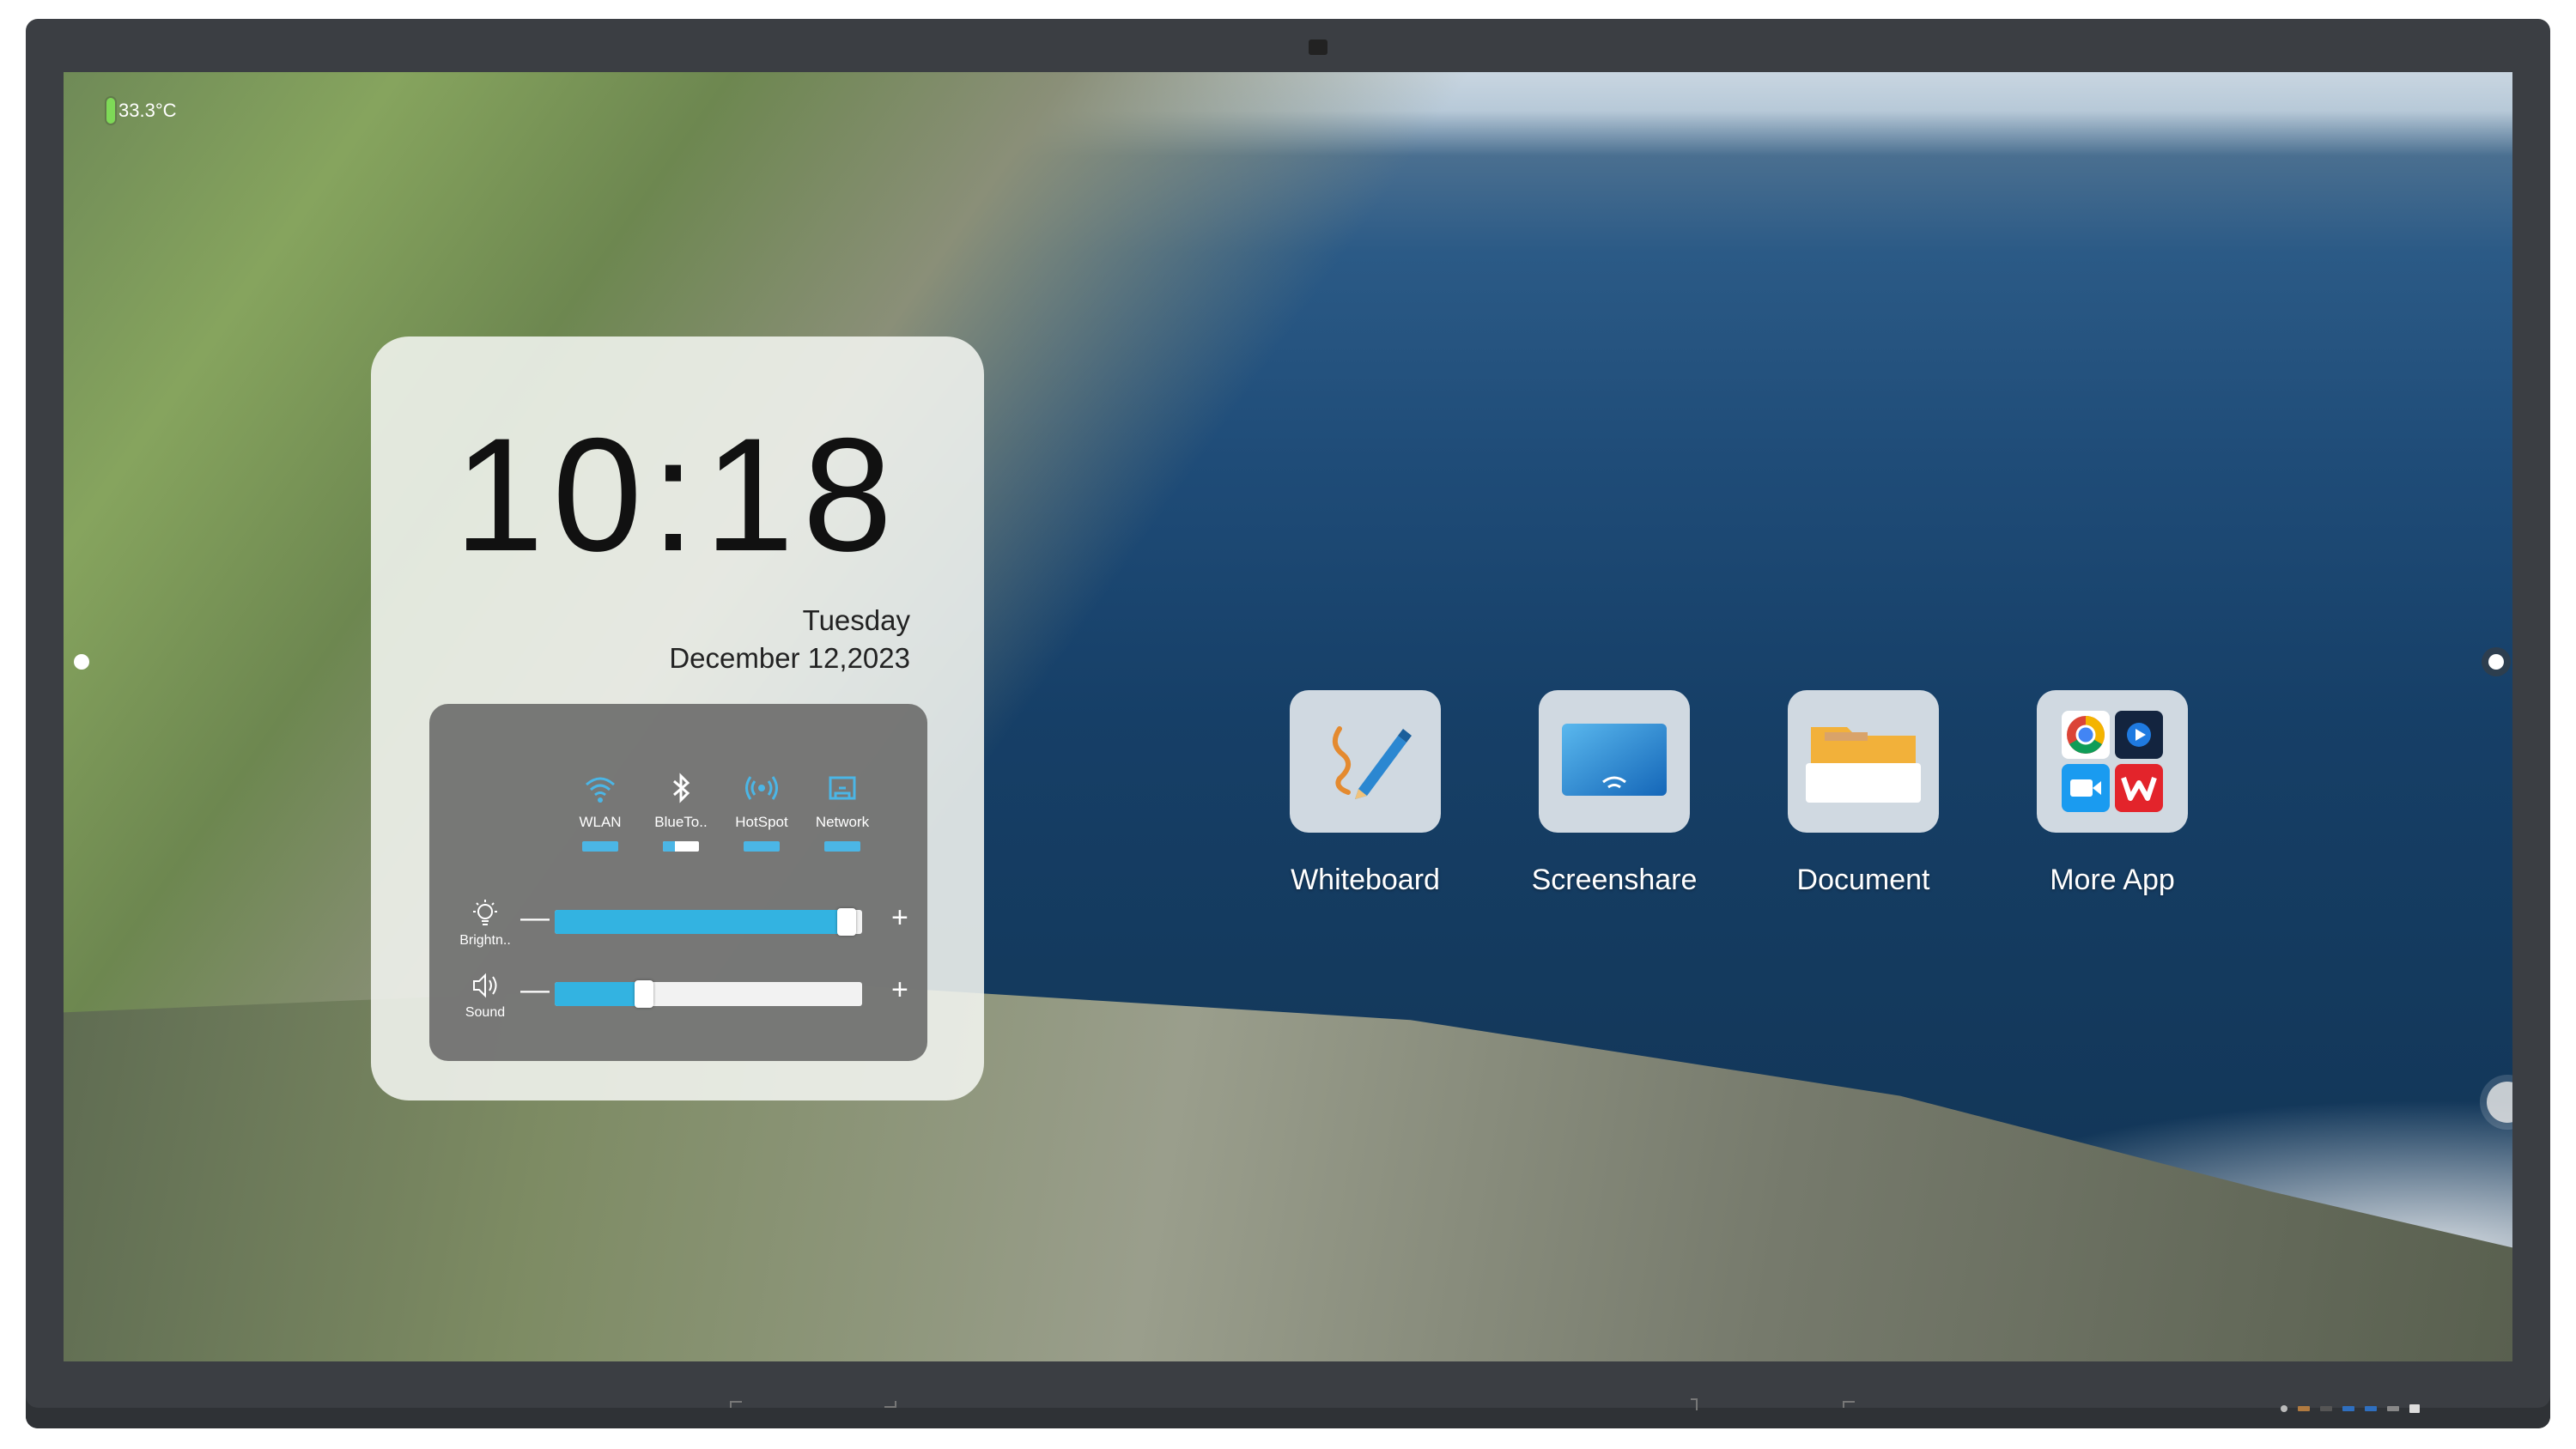  What do you see at coordinates (535, 989) in the screenshot?
I see `sound-decrease-button: —` at bounding box center [535, 989].